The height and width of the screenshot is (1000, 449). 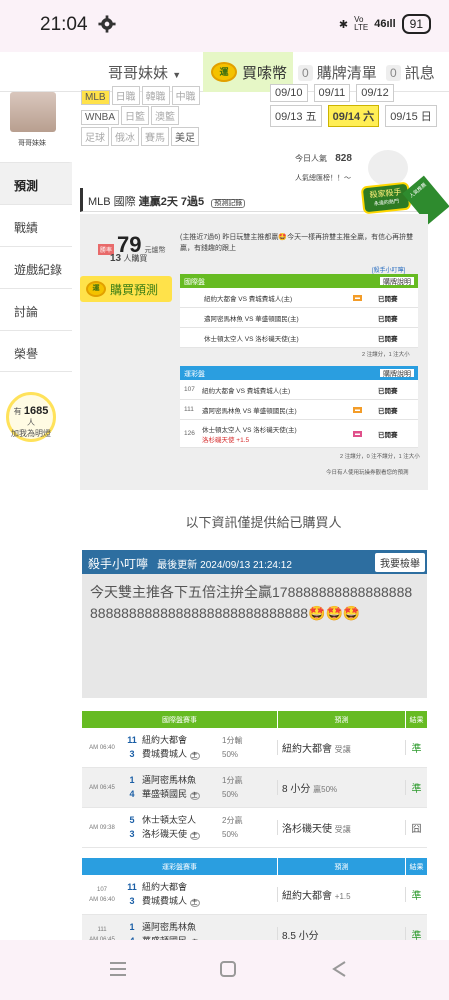 What do you see at coordinates (185, 95) in the screenshot?
I see `chip-cpbl: 中職` at bounding box center [185, 95].